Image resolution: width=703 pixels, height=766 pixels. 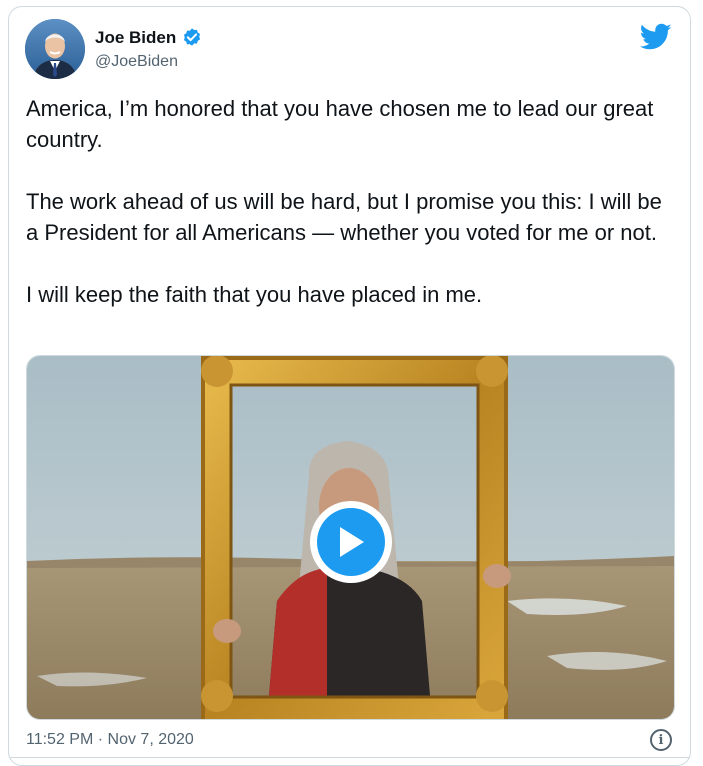 What do you see at coordinates (55, 49) in the screenshot?
I see `avatar` at bounding box center [55, 49].